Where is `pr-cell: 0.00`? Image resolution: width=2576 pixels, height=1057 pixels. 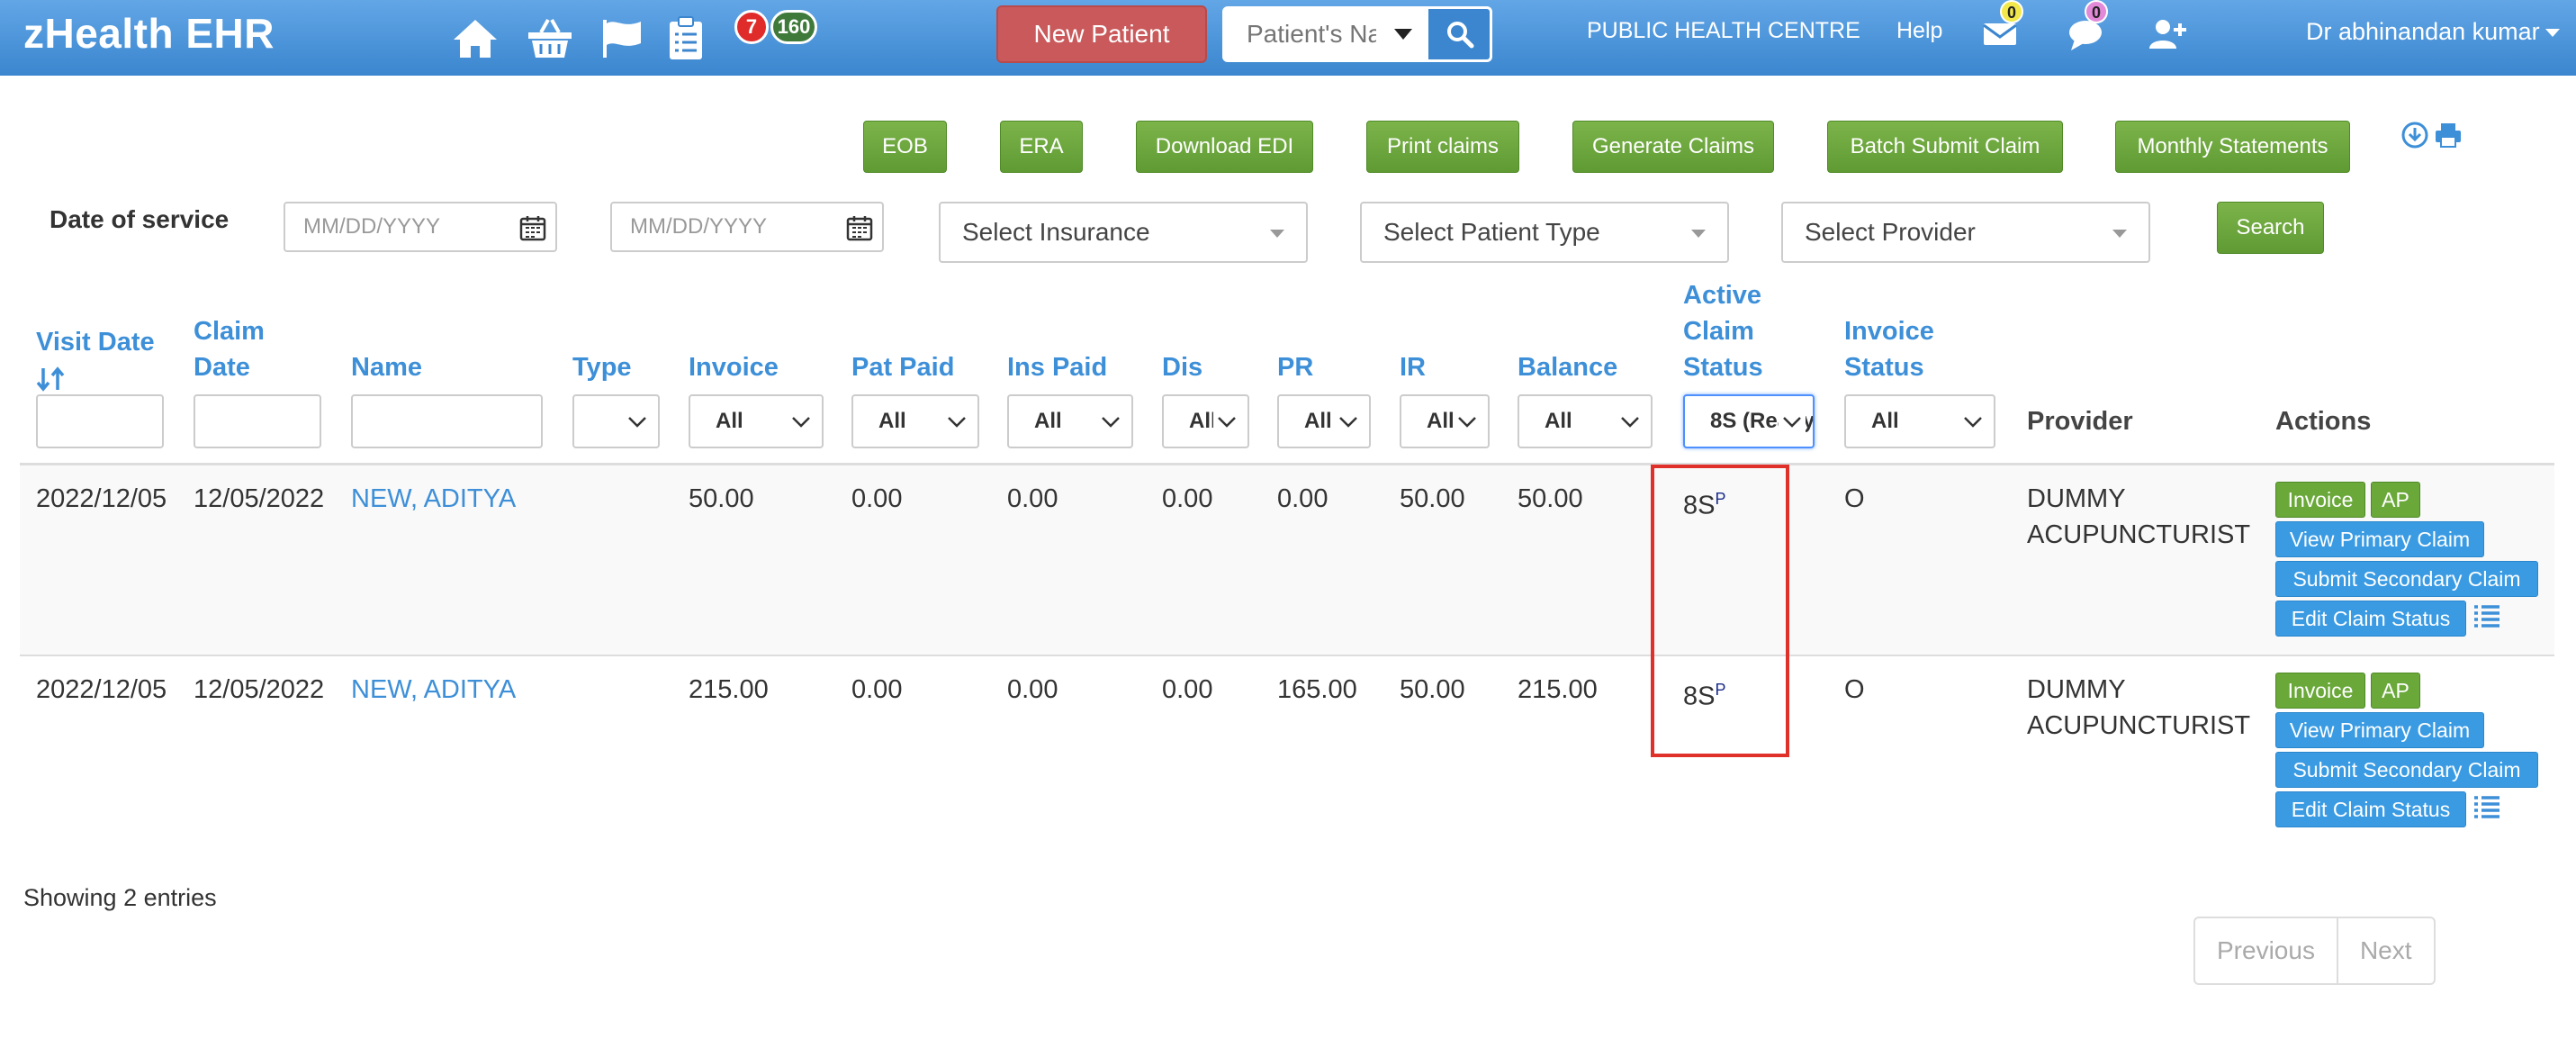 pr-cell: 0.00 is located at coordinates (1303, 498).